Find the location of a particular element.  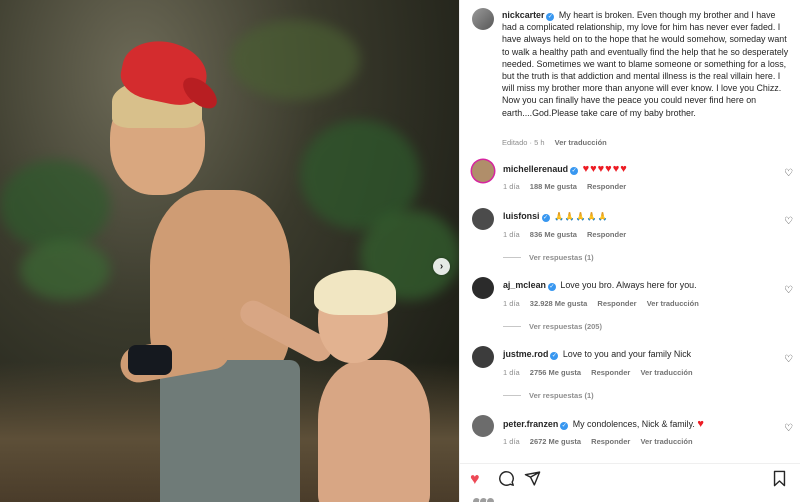

comment-username: aj_mclean is located at coordinates (524, 285).